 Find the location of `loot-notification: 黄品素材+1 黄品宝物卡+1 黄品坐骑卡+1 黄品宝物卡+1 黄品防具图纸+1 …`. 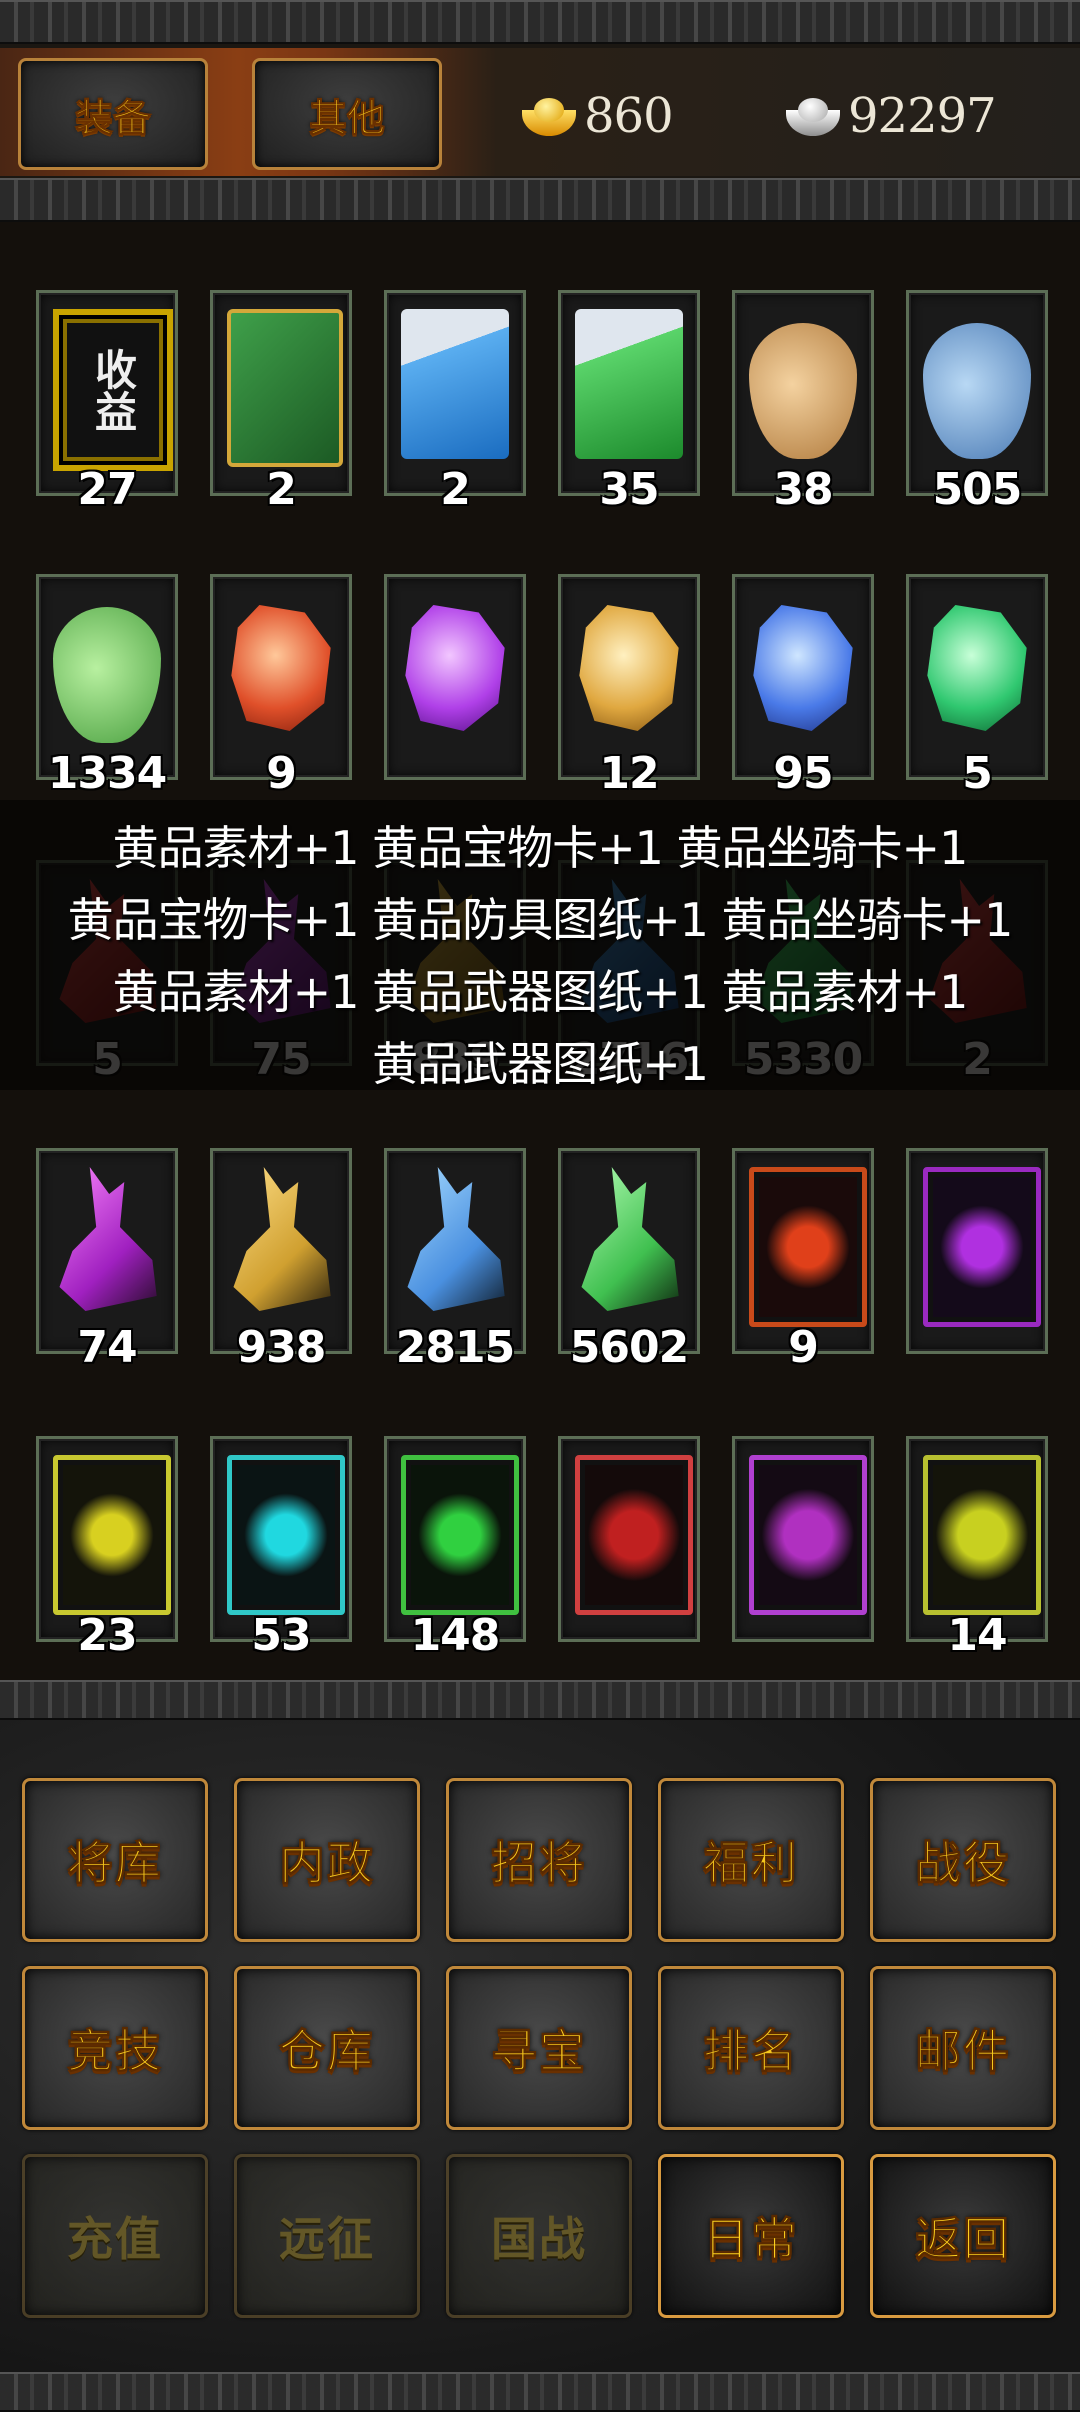

loot-notification: 黄品素材+1 黄品宝物卡+1 黄品坐骑卡+1 黄品宝物卡+1 黄品防具图纸+1 … is located at coordinates (540, 945).